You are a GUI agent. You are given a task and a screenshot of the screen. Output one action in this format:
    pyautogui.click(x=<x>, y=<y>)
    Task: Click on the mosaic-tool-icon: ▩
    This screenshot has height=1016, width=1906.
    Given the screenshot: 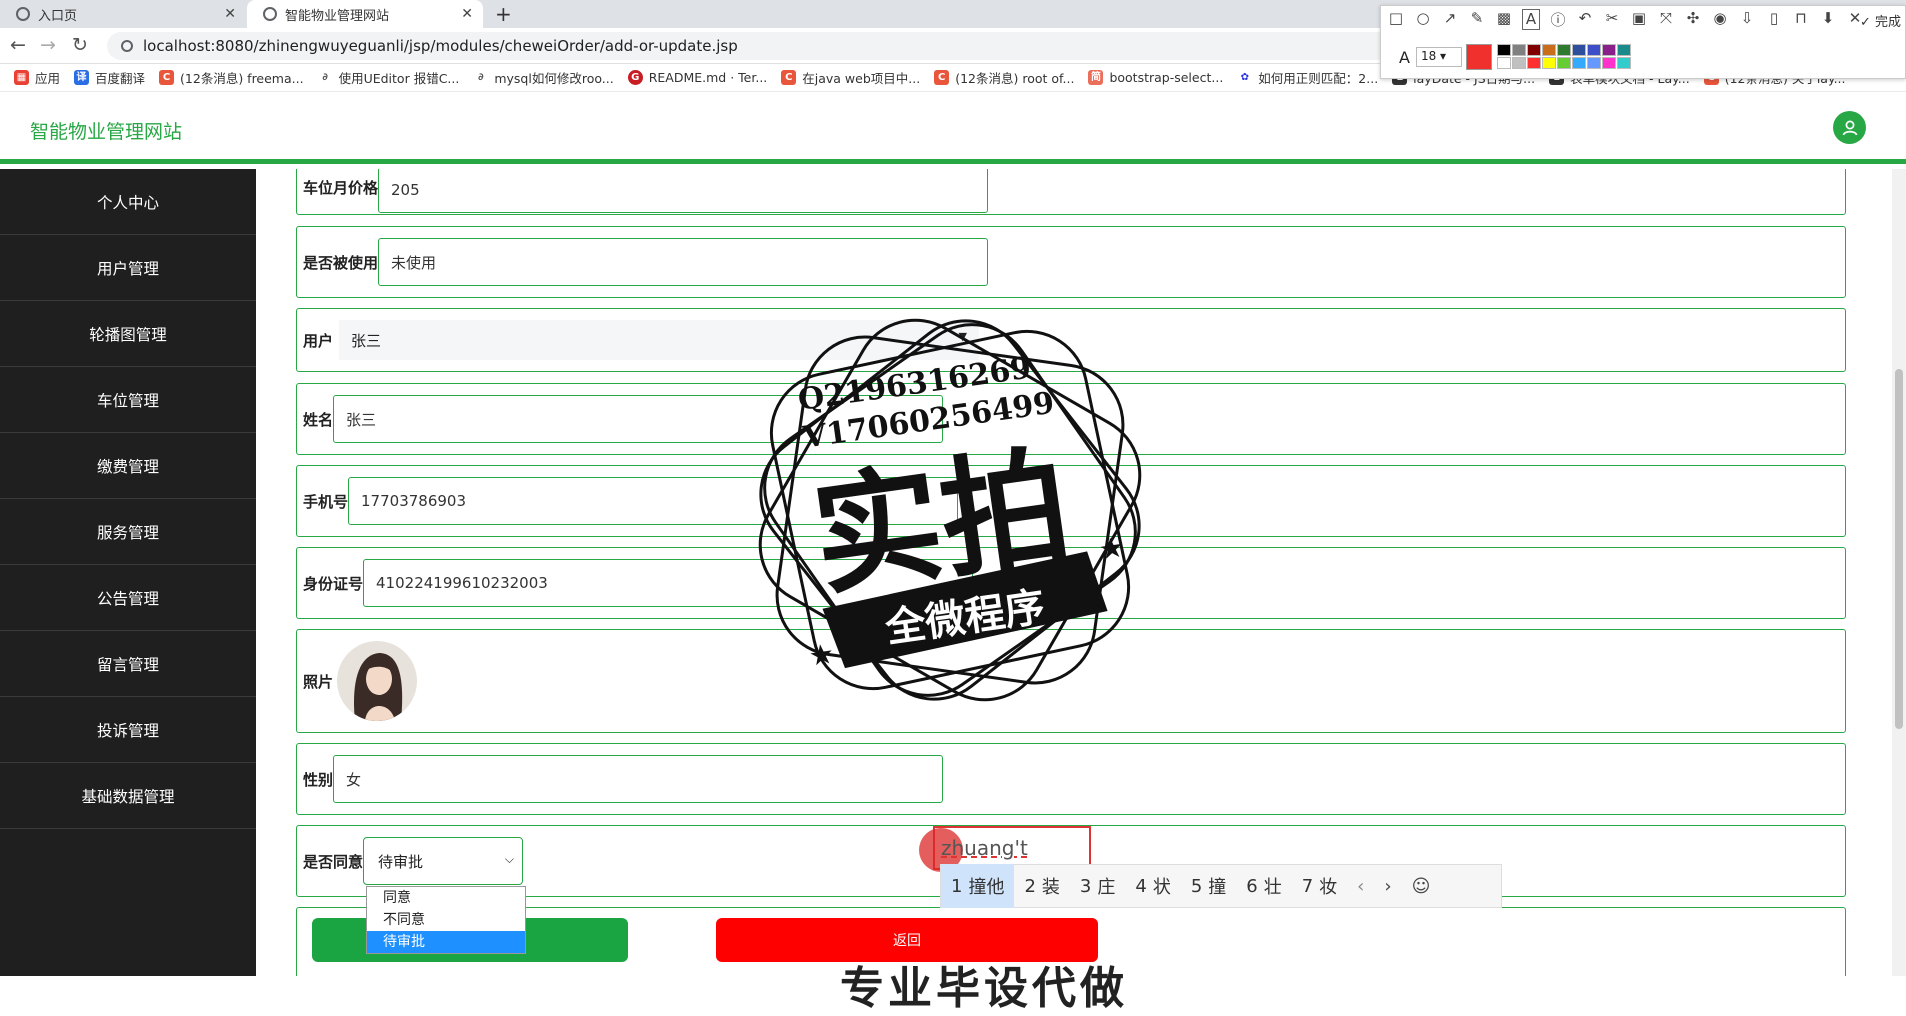 What is the action you would take?
    pyautogui.click(x=1504, y=19)
    